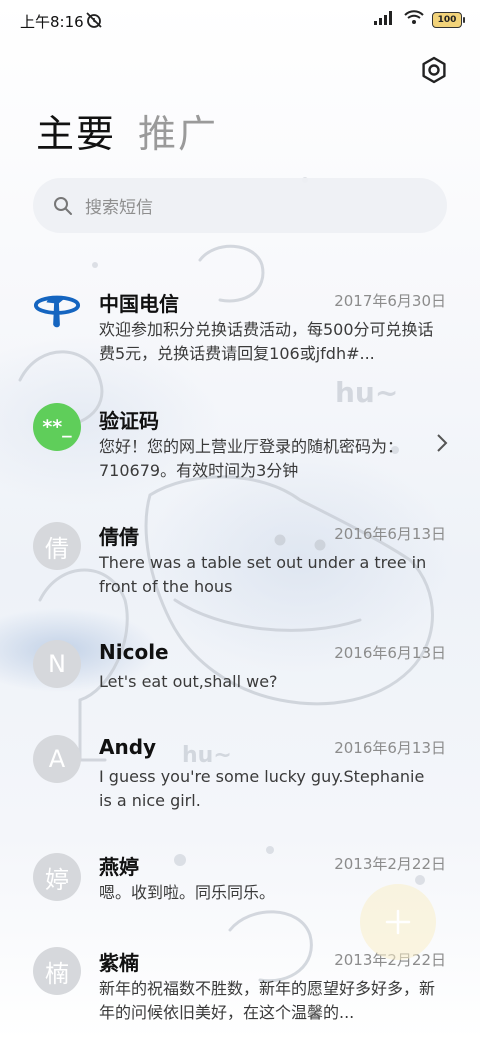  I want to click on chevron-right-icon, so click(442, 445).